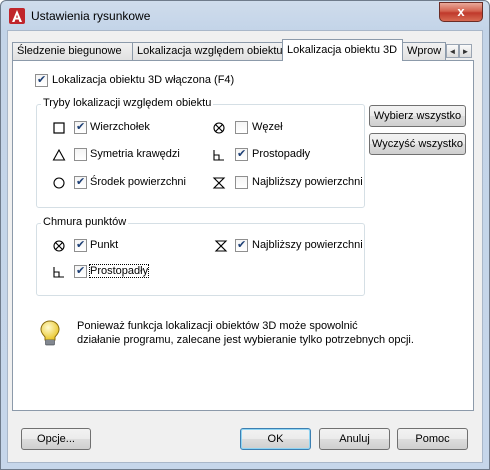  I want to click on perpendicular-label: Prostopadły, so click(281, 154).